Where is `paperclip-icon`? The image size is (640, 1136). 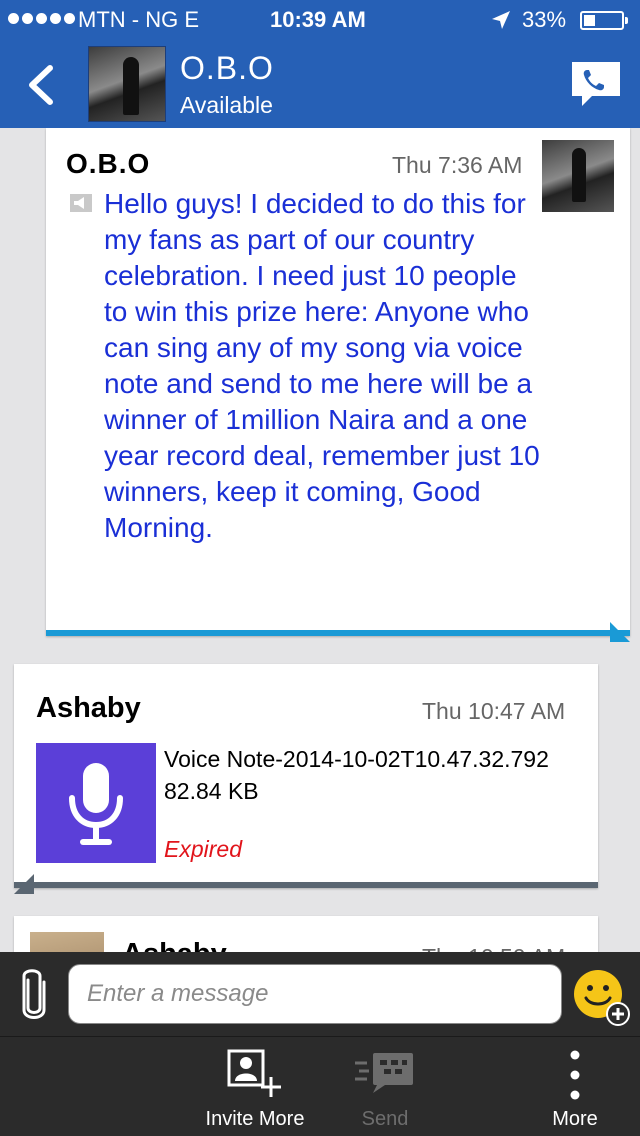 paperclip-icon is located at coordinates (34, 994).